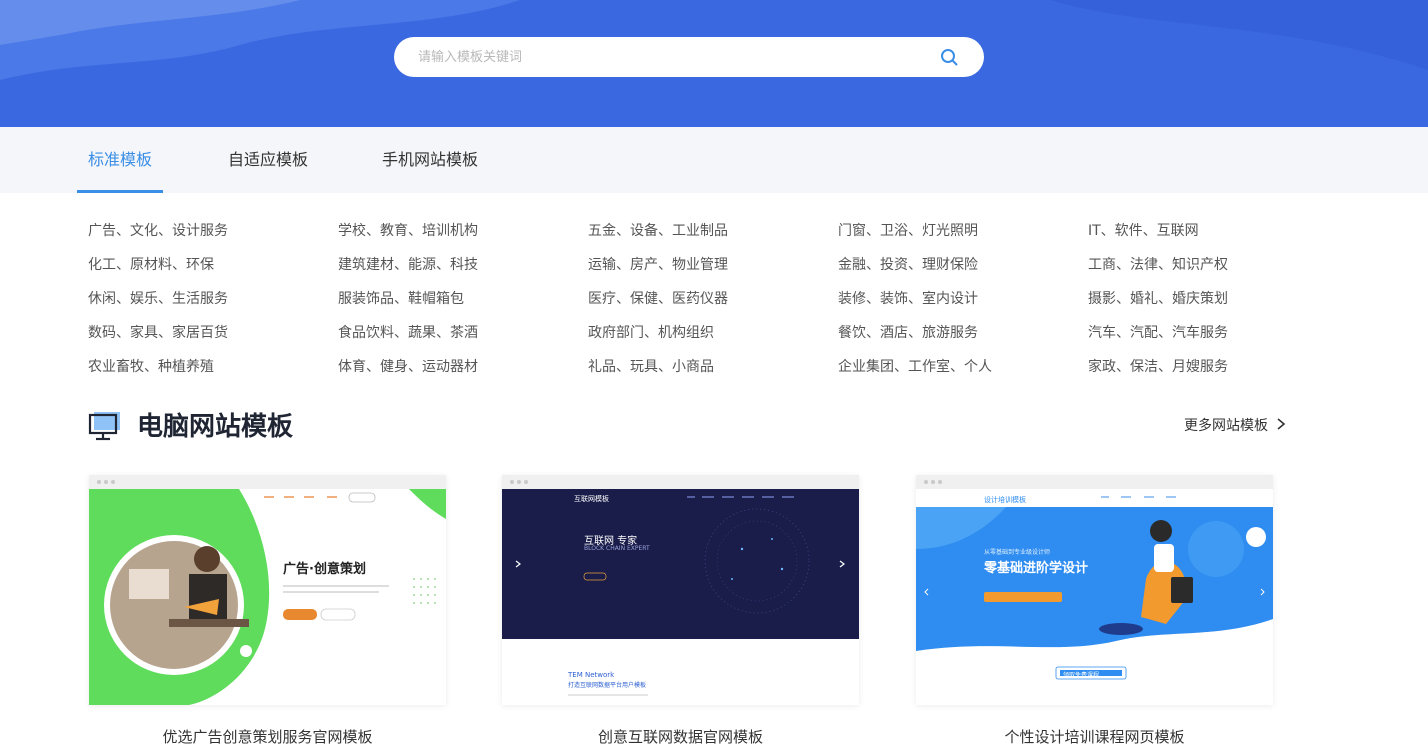  What do you see at coordinates (120, 160) in the screenshot?
I see `tab-standard: 标准模板` at bounding box center [120, 160].